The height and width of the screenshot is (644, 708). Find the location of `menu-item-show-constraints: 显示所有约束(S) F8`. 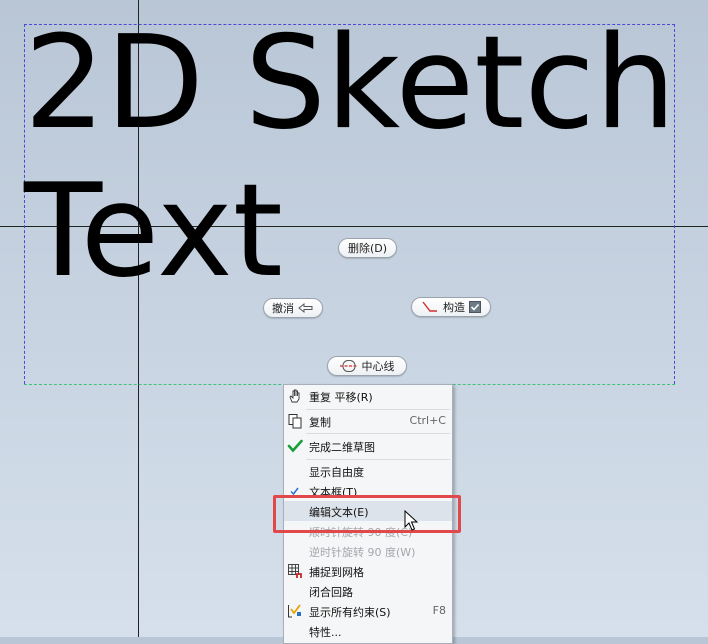

menu-item-show-constraints: 显示所有约束(S) F8 is located at coordinates (368, 611).